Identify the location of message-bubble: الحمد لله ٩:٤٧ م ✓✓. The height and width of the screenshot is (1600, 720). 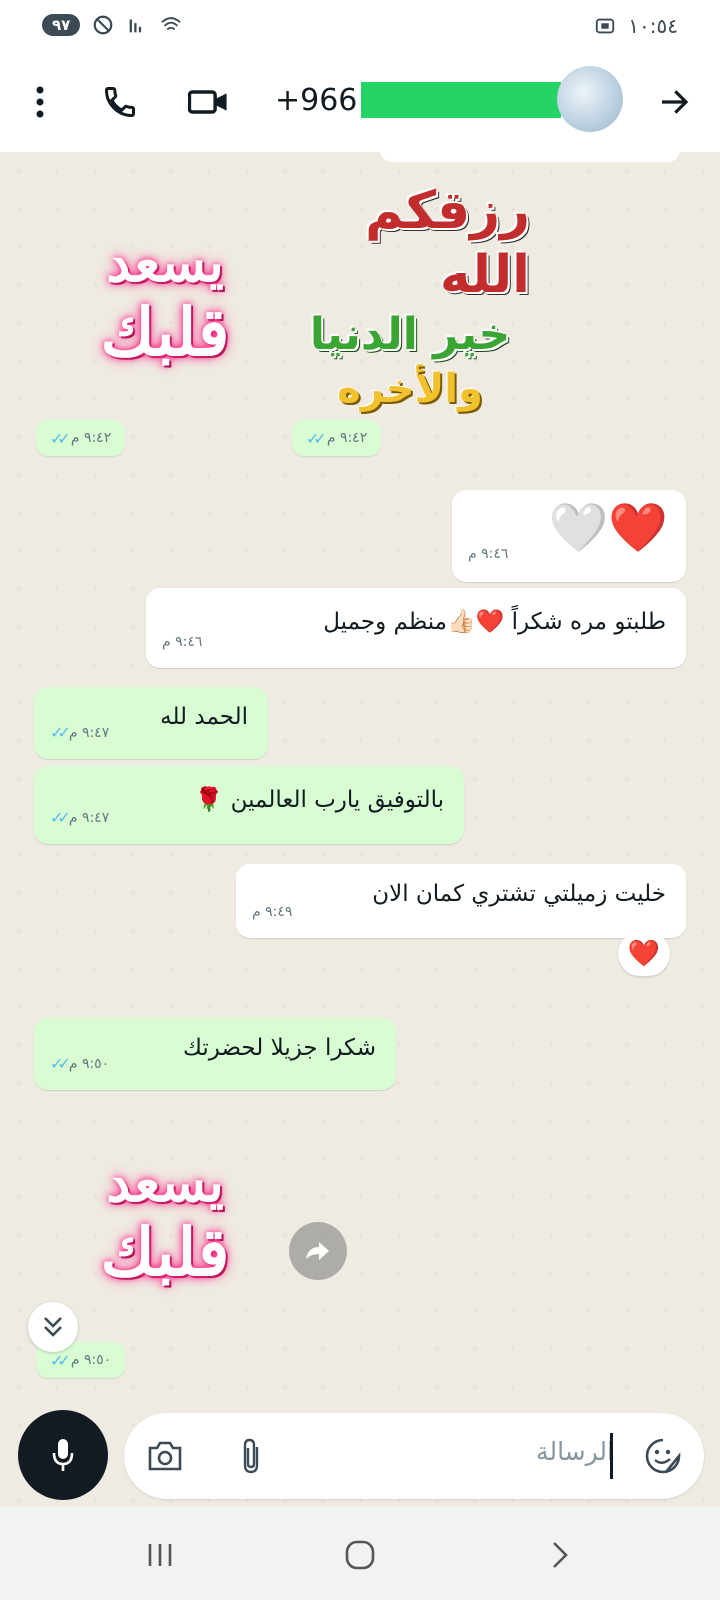
(151, 723).